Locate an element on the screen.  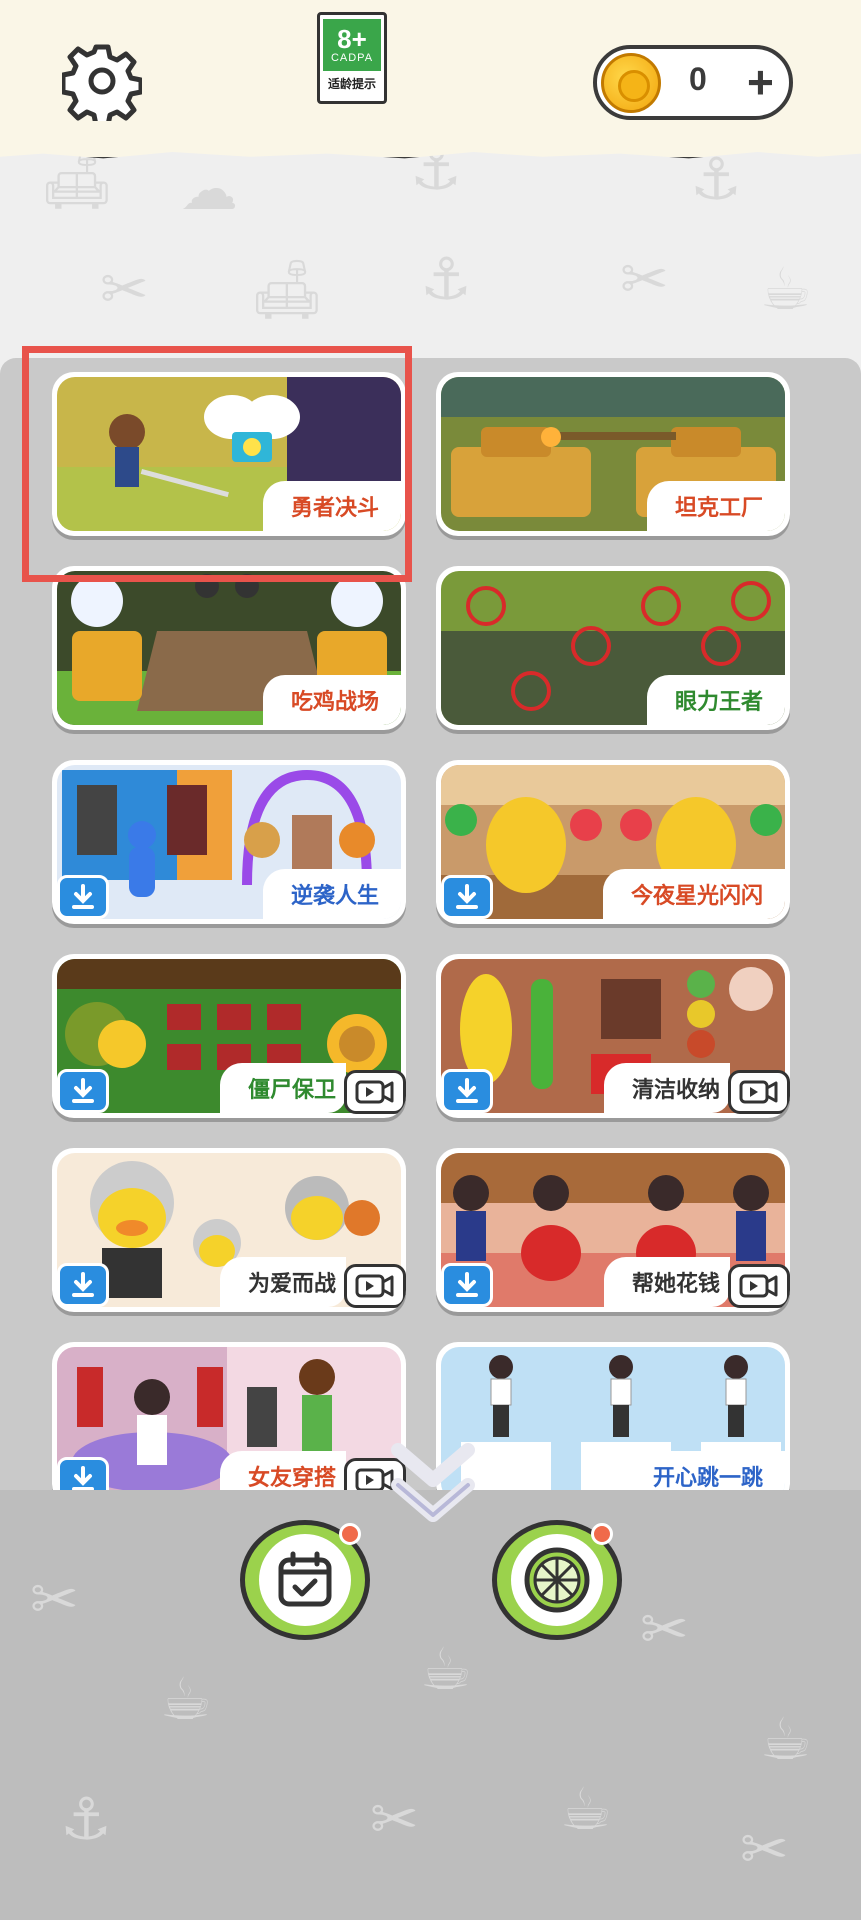
age-rating-tip: 适龄提示 is located at coordinates (351, 84).